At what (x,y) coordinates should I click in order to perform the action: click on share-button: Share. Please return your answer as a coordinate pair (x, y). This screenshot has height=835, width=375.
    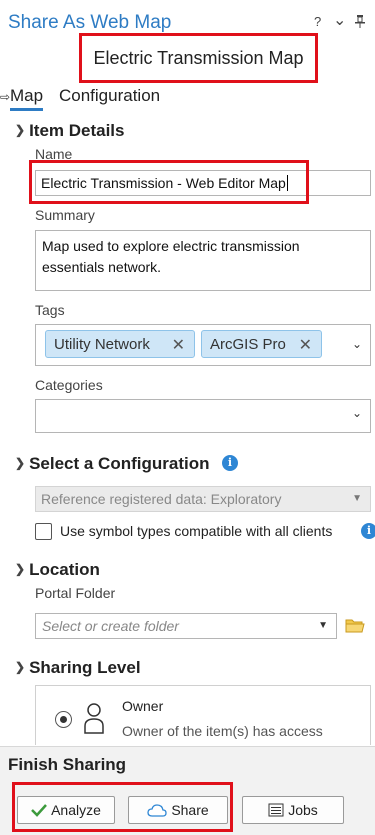
    Looking at the image, I should click on (178, 810).